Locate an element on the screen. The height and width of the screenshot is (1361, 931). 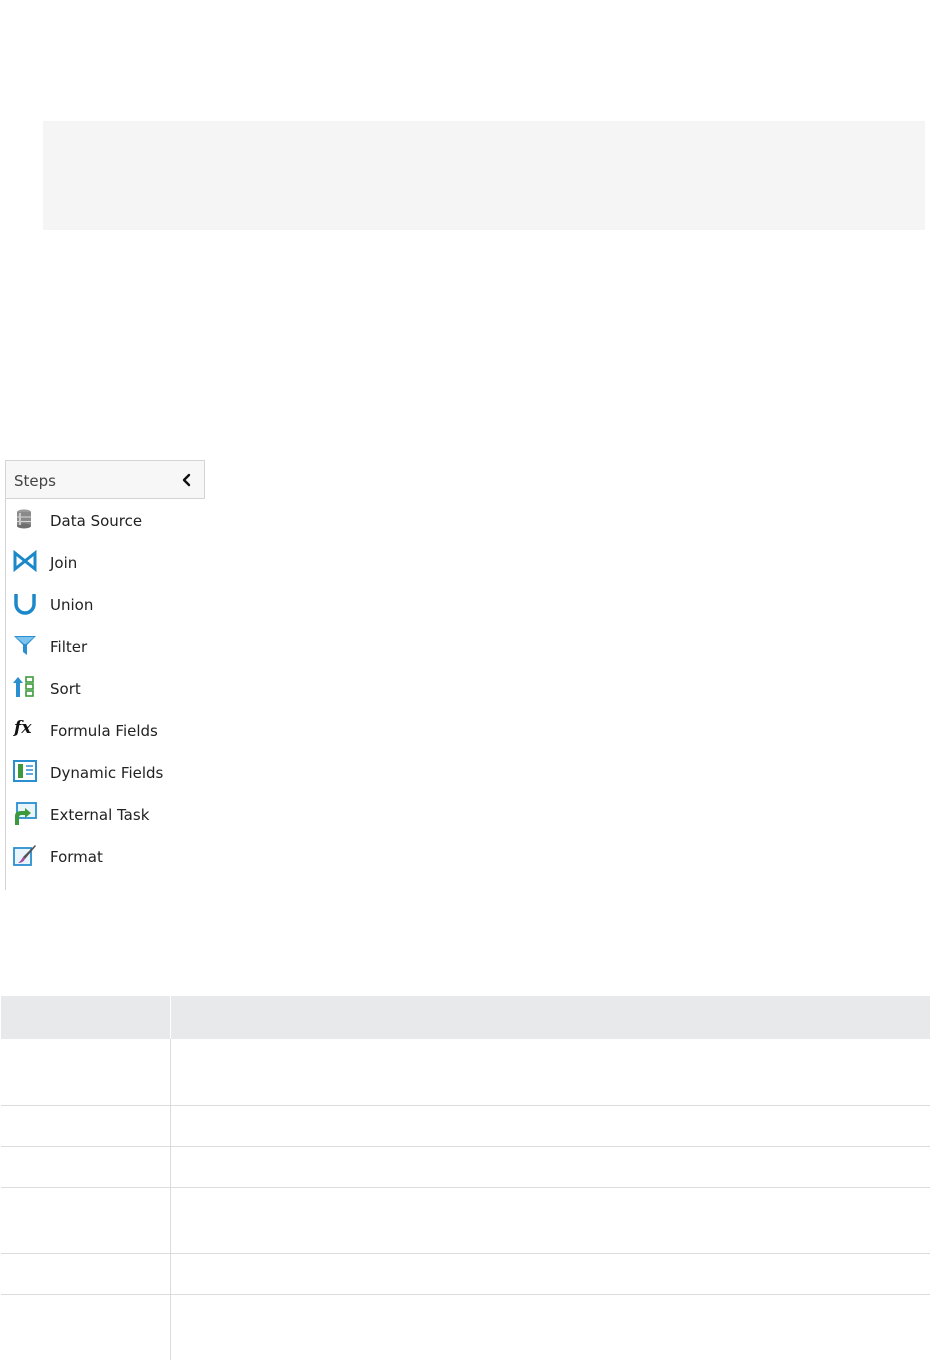
step-item-sort: Sort is located at coordinates (105, 688).